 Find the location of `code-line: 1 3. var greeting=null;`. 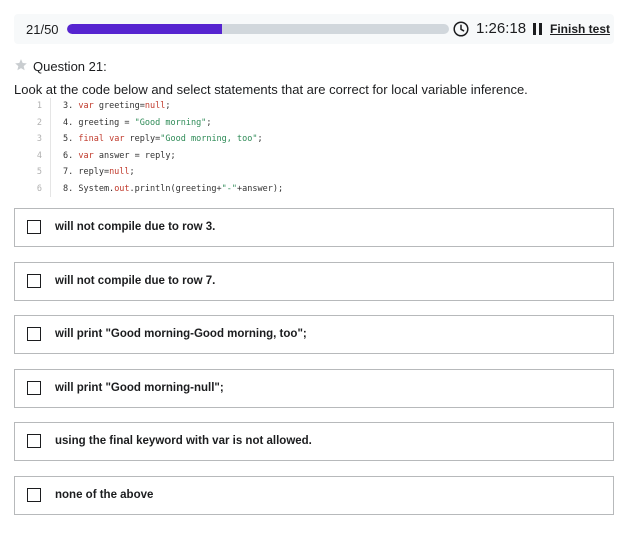

code-line: 1 3. var greeting=null; is located at coordinates (214, 106).